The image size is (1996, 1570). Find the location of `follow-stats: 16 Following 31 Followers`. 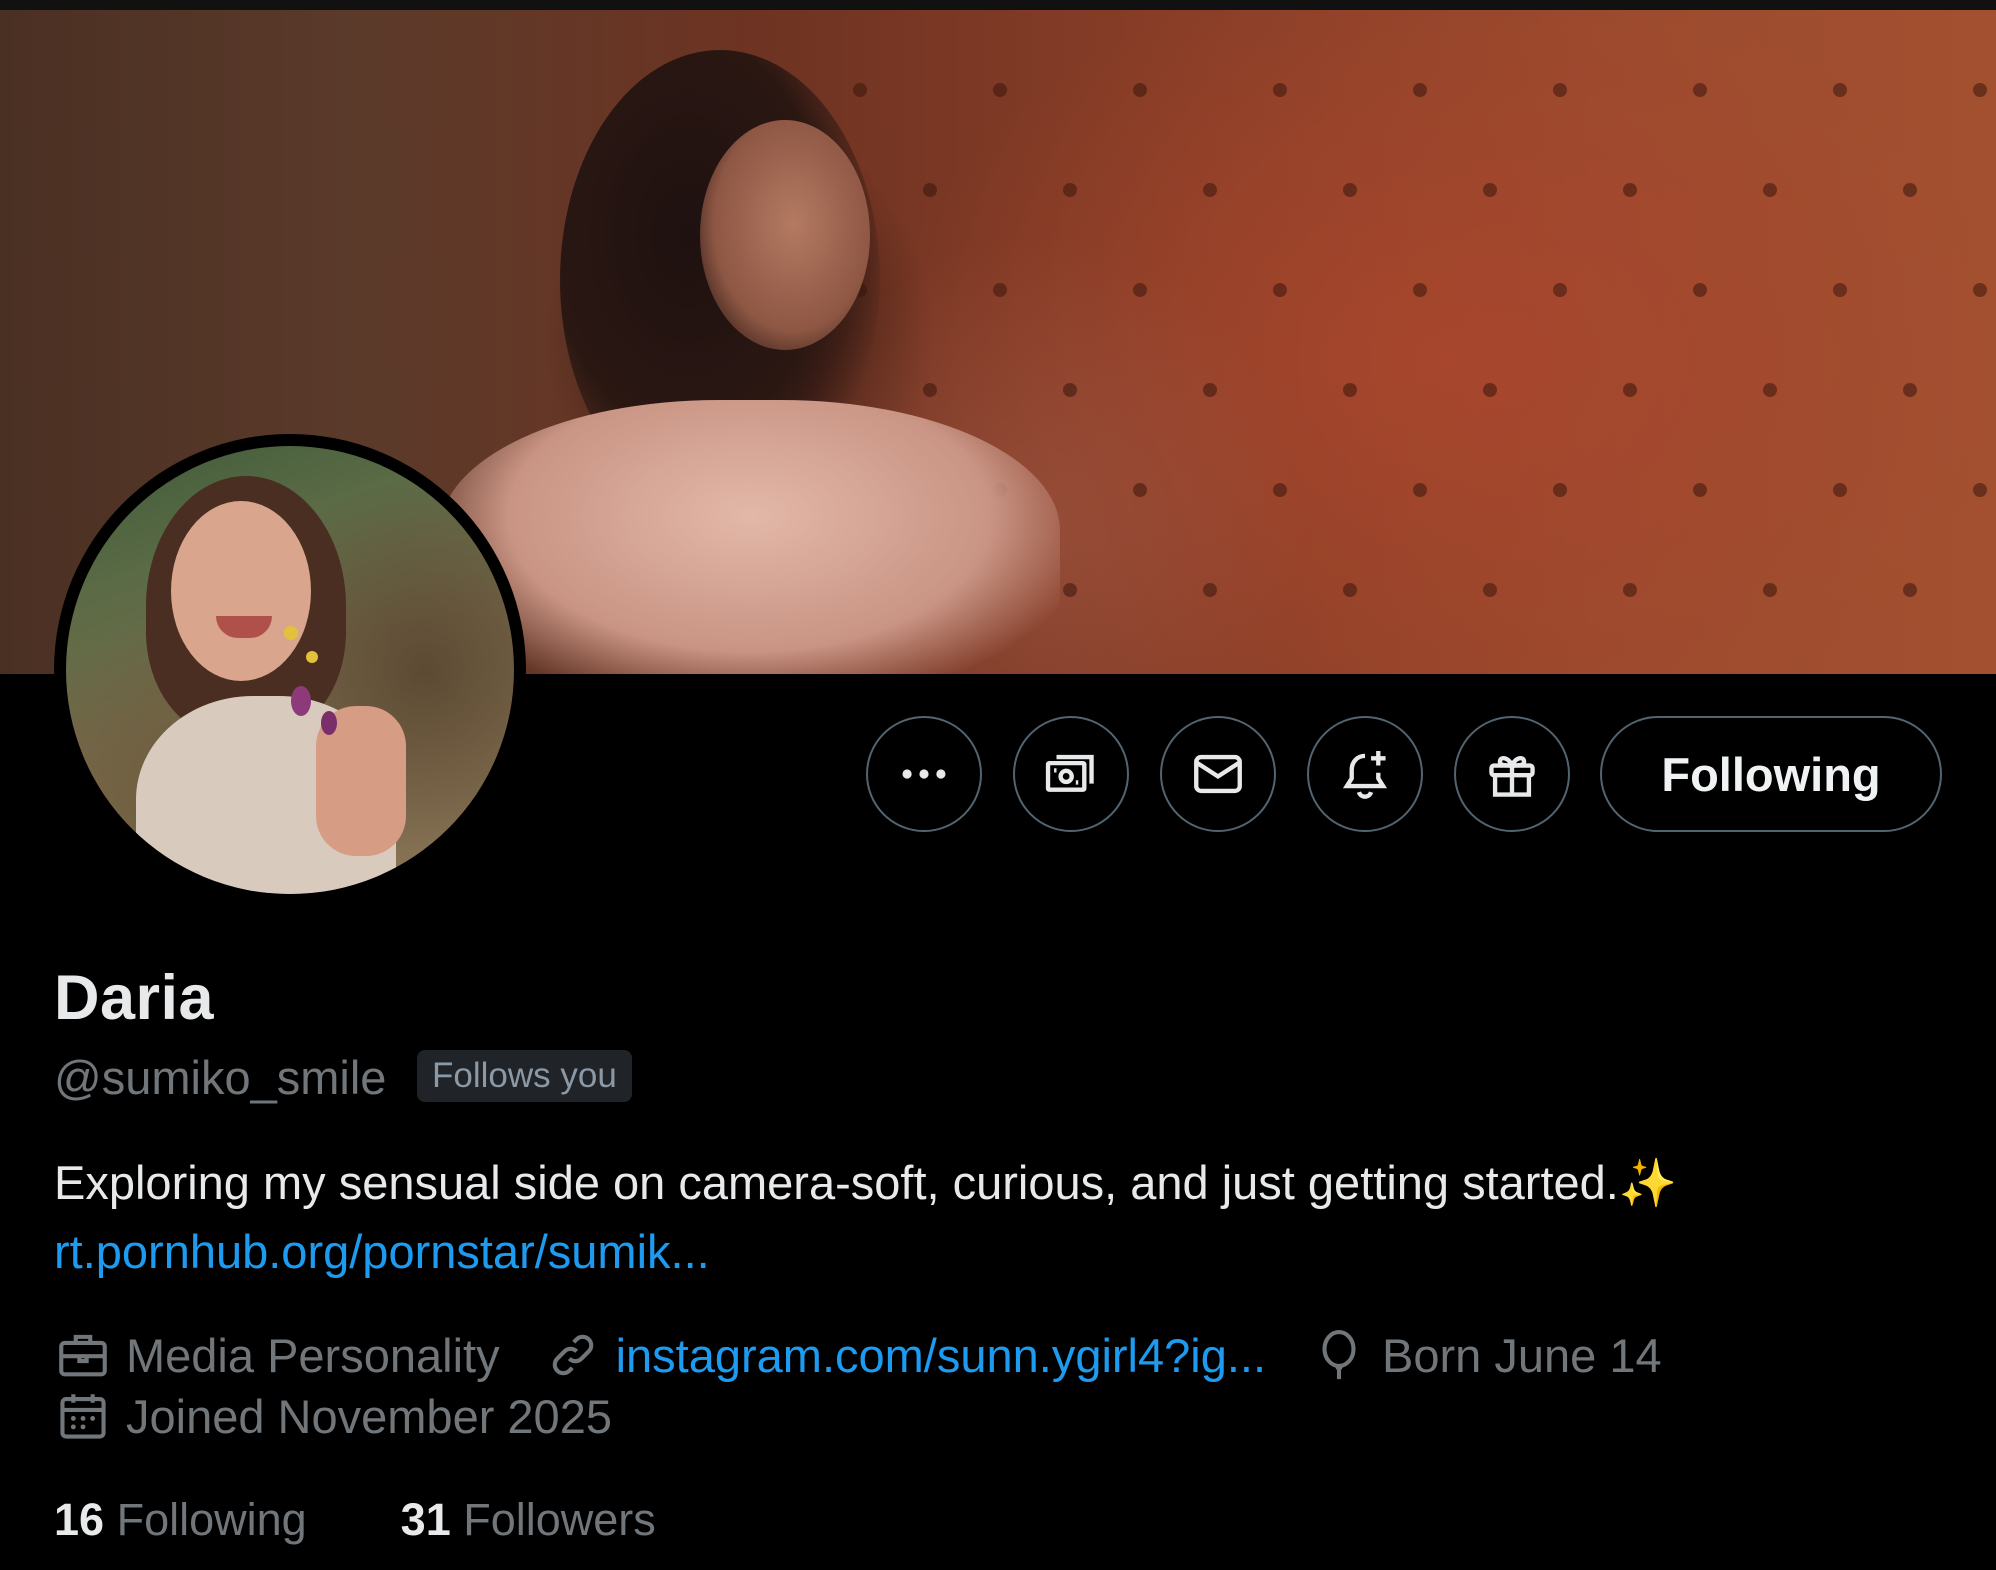

follow-stats: 16 Following 31 Followers is located at coordinates (402, 1520).